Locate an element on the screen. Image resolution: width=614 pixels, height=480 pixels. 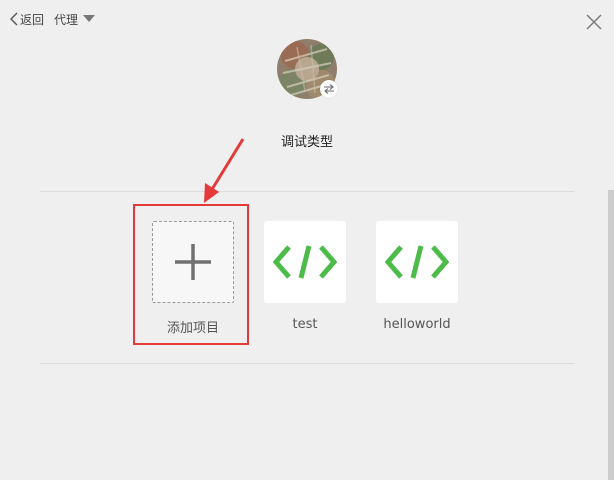
back-label: 返回 is located at coordinates (32, 19).